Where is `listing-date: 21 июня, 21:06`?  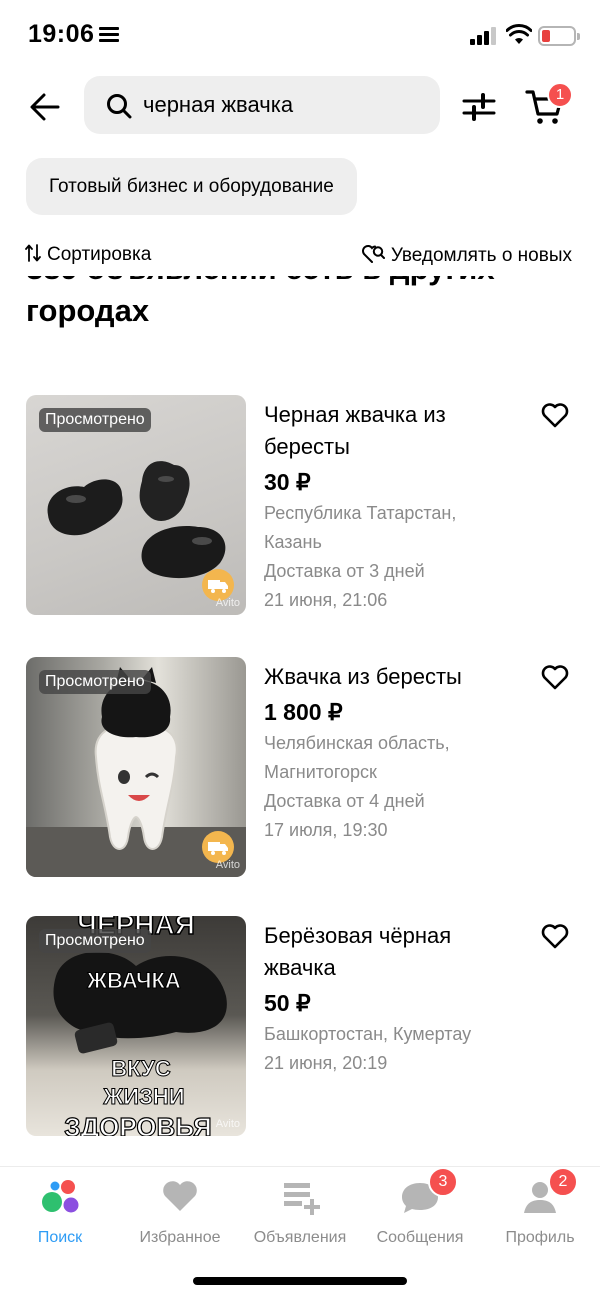 listing-date: 21 июня, 21:06 is located at coordinates (326, 600).